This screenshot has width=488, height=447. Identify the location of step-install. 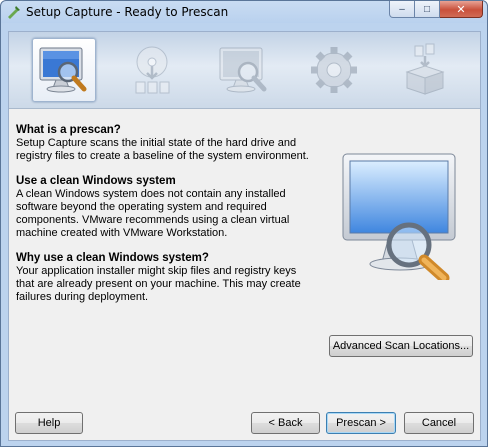
(152, 70).